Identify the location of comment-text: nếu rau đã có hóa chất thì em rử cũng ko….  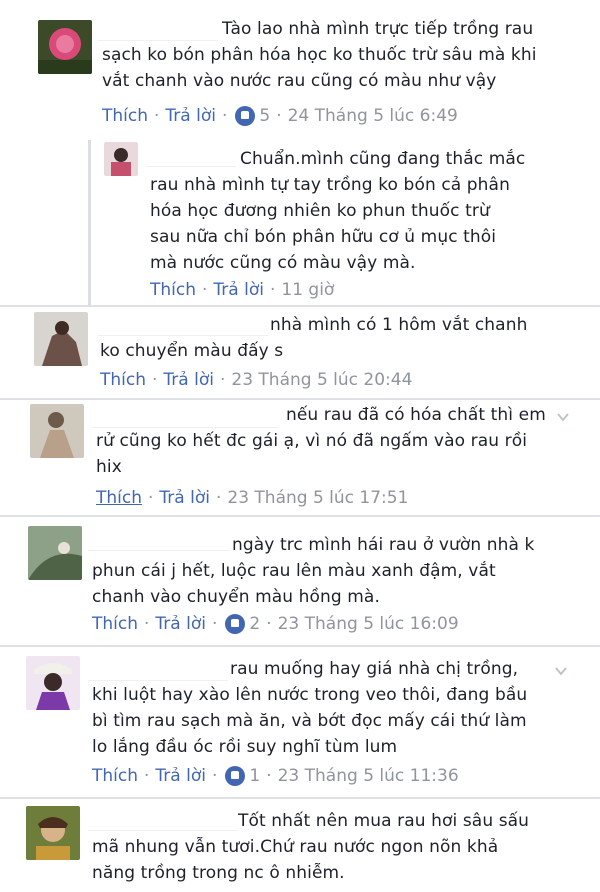
(321, 441).